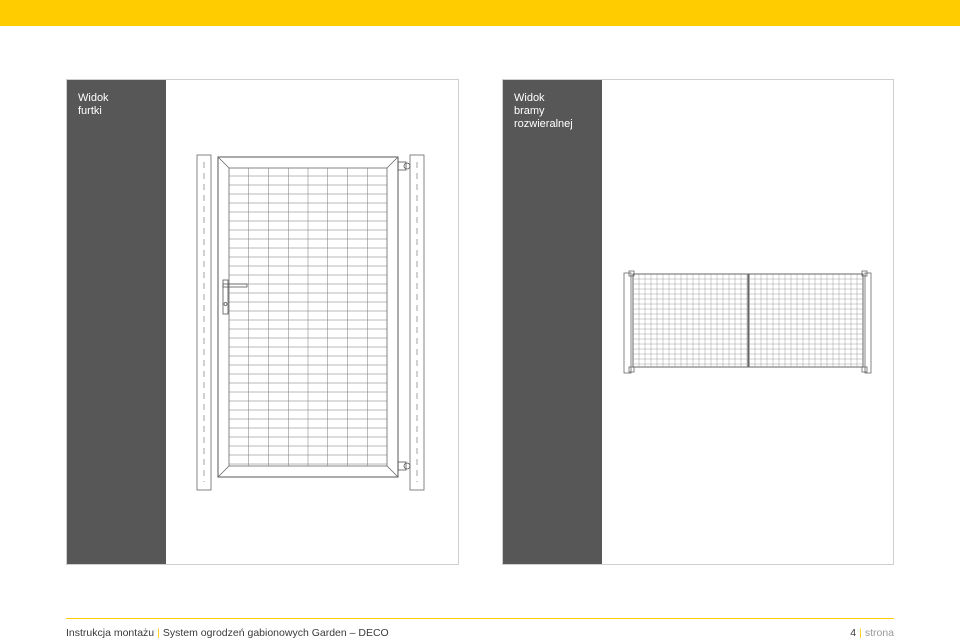 The height and width of the screenshot is (640, 960). I want to click on gate-title-line2: bramy, so click(529, 111).